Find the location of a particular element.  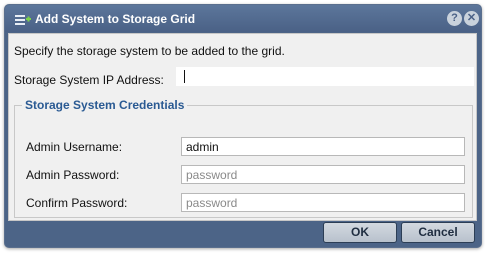

cancel-button: Cancel is located at coordinates (438, 232).